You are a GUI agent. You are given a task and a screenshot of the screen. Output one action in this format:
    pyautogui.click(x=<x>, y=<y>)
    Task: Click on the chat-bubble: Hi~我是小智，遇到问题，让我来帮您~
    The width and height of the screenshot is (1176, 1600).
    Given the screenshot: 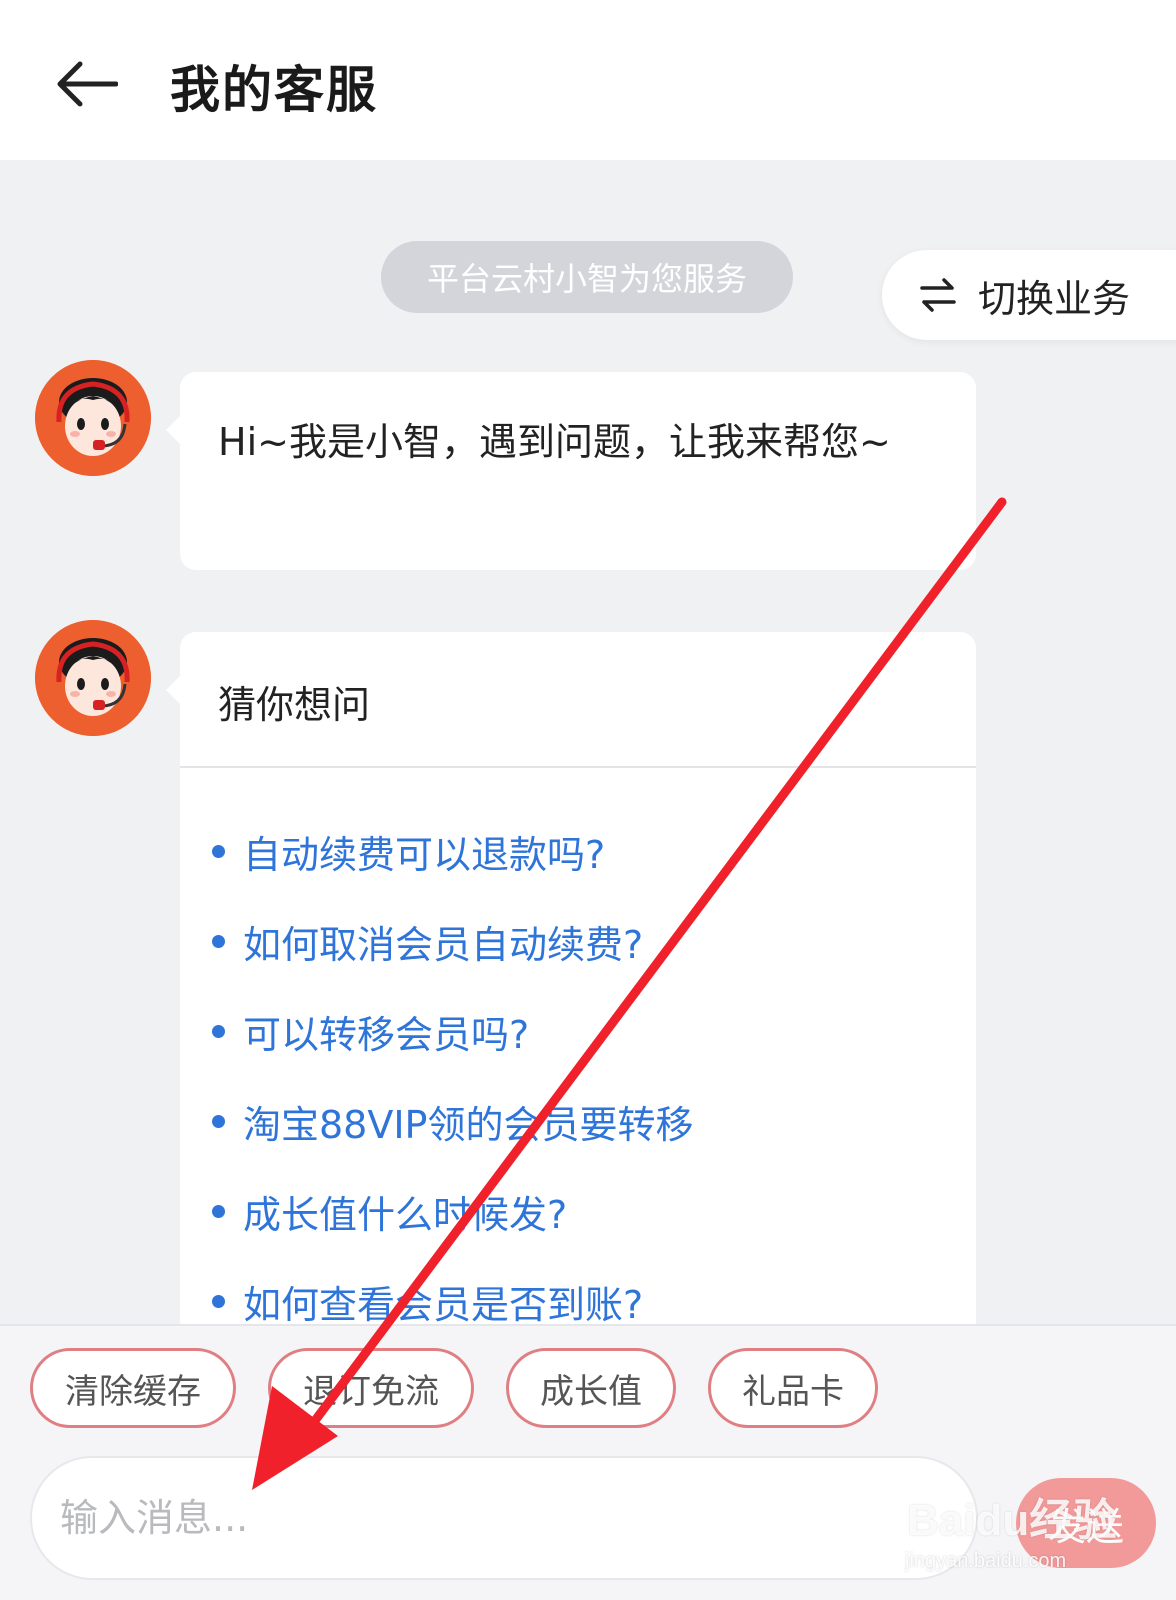 What is the action you would take?
    pyautogui.click(x=571, y=471)
    